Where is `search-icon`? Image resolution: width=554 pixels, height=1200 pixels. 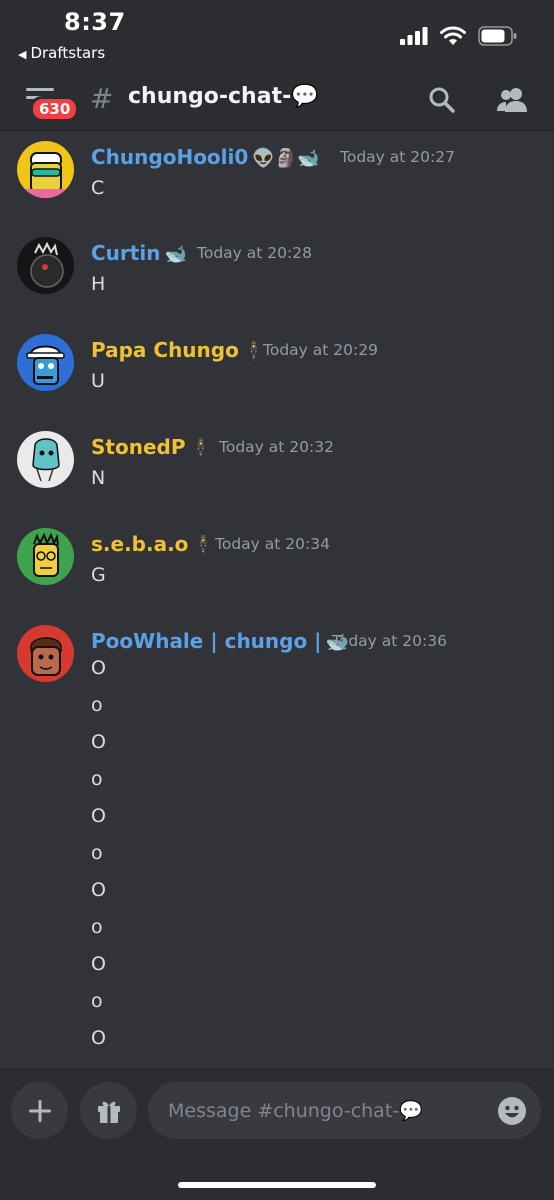
search-icon is located at coordinates (442, 100).